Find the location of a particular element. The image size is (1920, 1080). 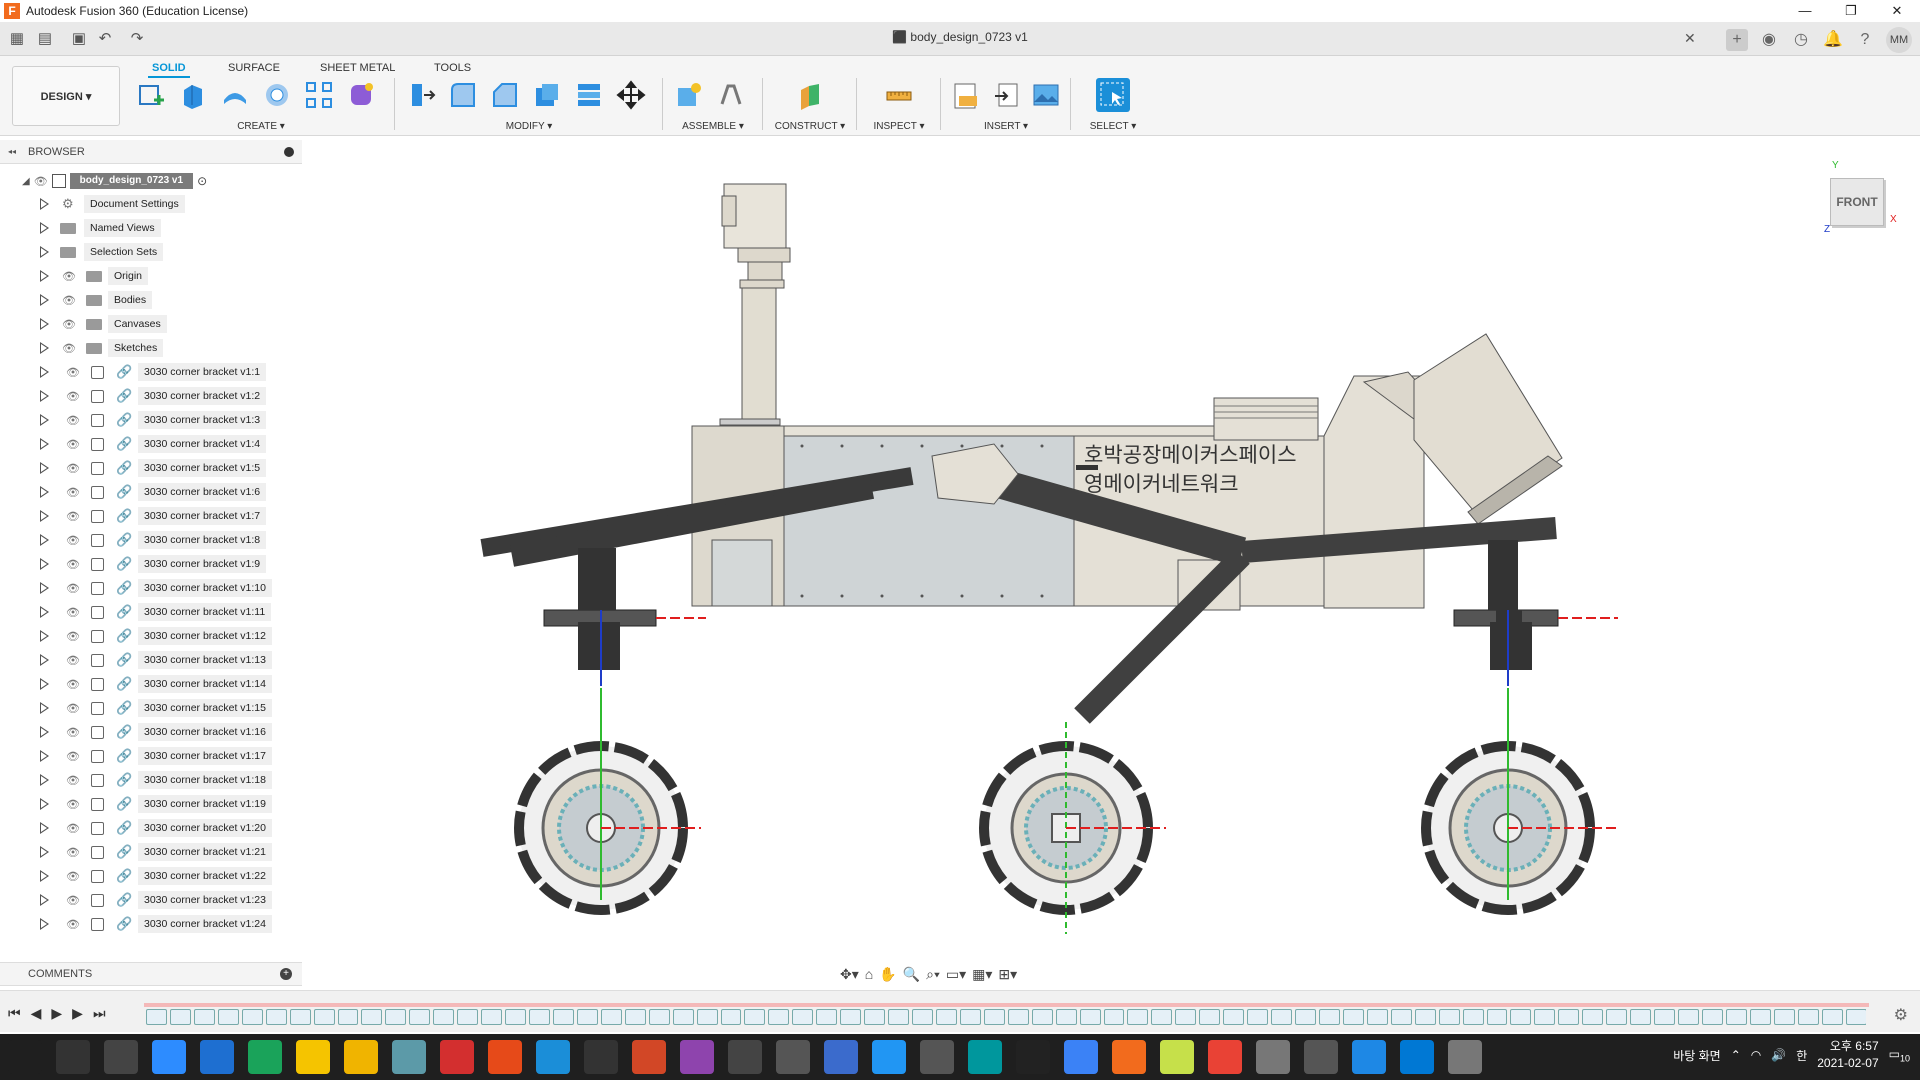

browser-component-item: 👁 🔗 3030 corner bracket v1:8 is located at coordinates (151, 540).